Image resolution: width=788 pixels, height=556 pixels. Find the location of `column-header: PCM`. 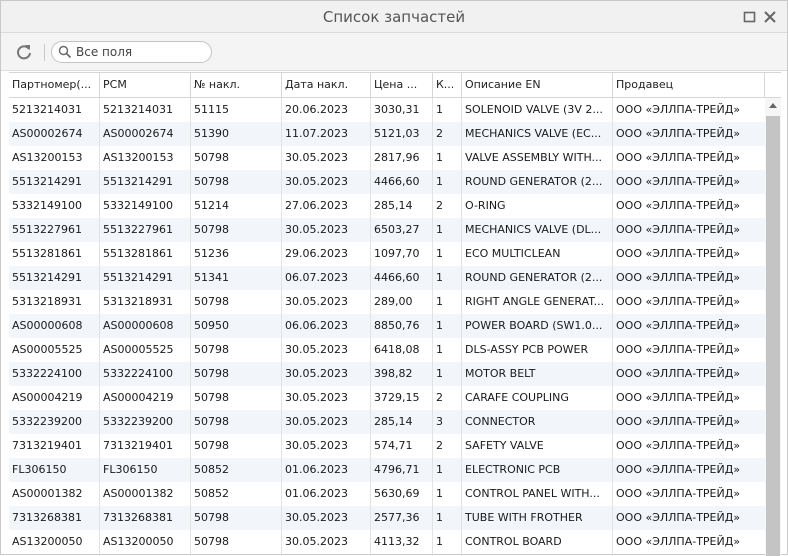

column-header: PCM is located at coordinates (145, 85).